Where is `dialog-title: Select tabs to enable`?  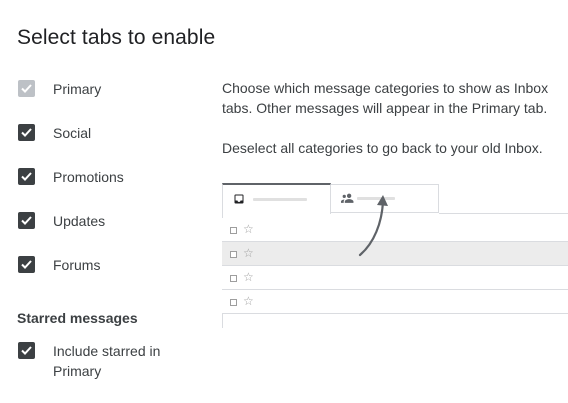
dialog-title: Select tabs to enable is located at coordinates (116, 37).